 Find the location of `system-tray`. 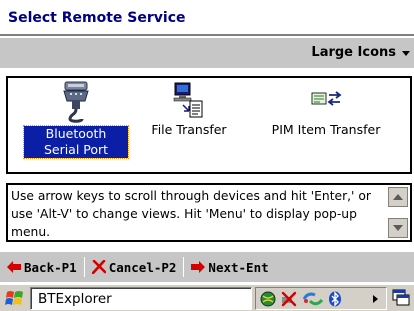

system-tray is located at coordinates (321, 298).